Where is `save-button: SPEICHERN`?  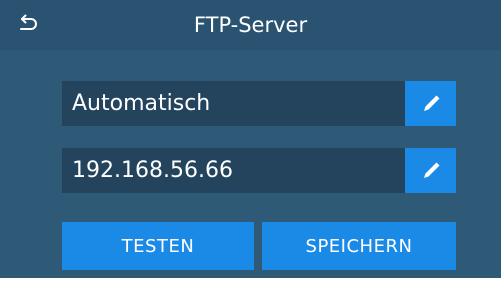 save-button: SPEICHERN is located at coordinates (359, 246).